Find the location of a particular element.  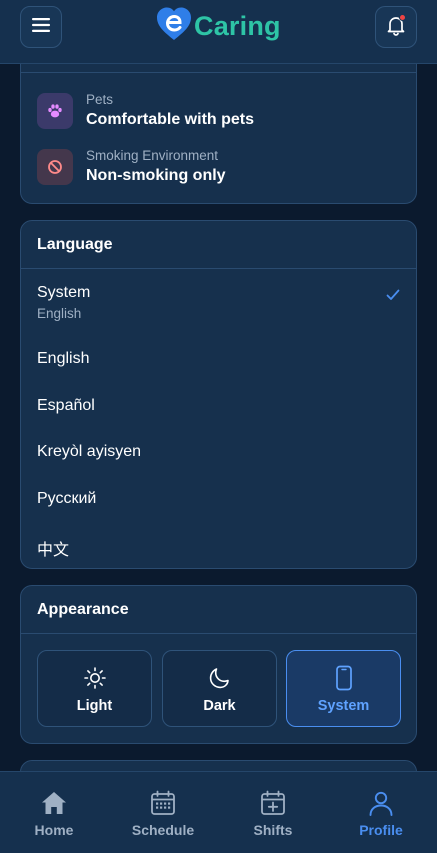

calendar-icon is located at coordinates (163, 803).